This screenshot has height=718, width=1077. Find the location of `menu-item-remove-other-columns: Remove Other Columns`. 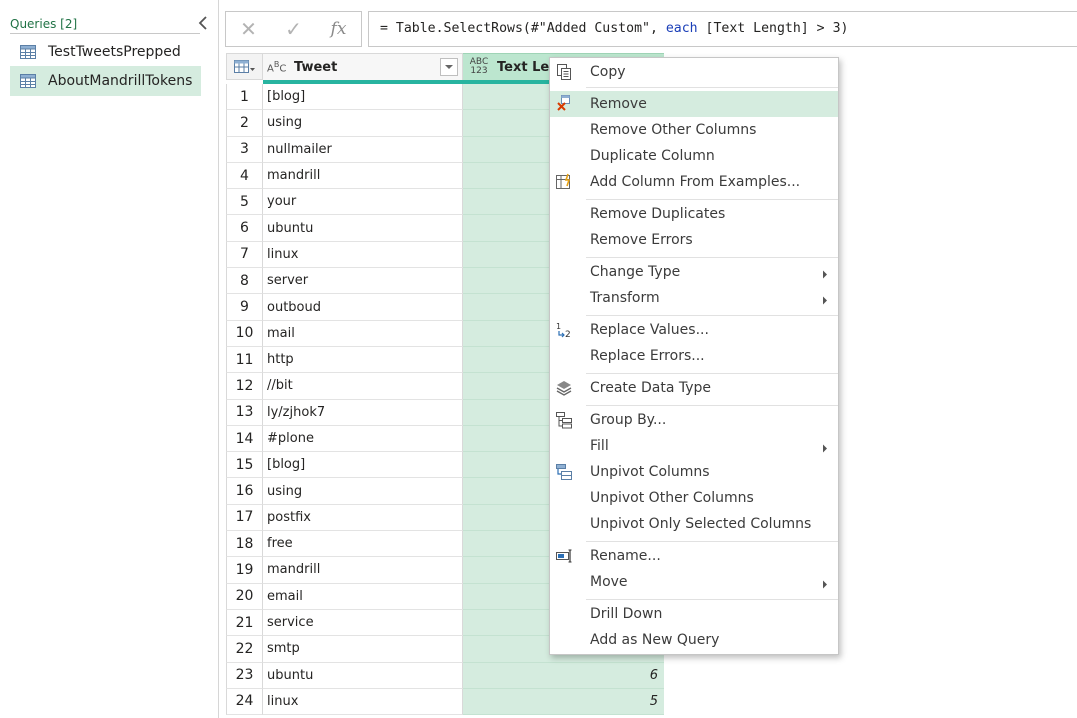

menu-item-remove-other-columns: Remove Other Columns is located at coordinates (694, 130).